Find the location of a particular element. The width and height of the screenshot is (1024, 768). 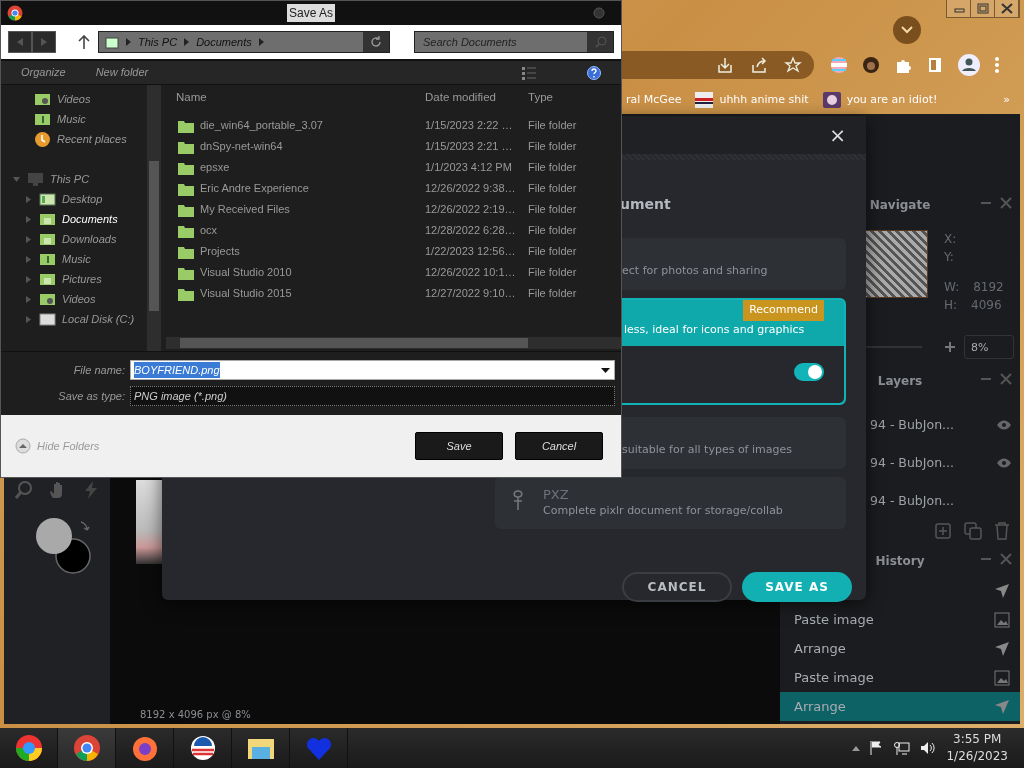

format-description: suitable for all types of images is located at coordinates (707, 450).